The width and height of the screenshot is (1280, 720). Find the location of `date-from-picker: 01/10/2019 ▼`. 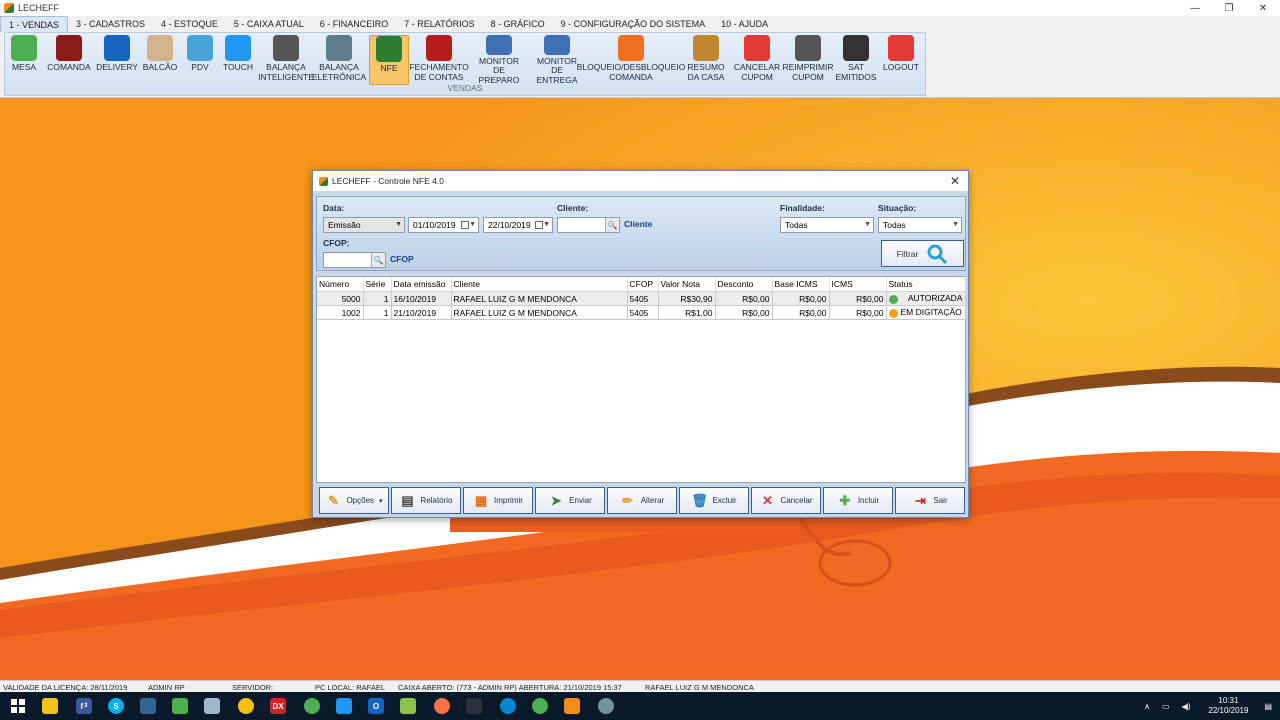

date-from-picker: 01/10/2019 ▼ is located at coordinates (443, 225).